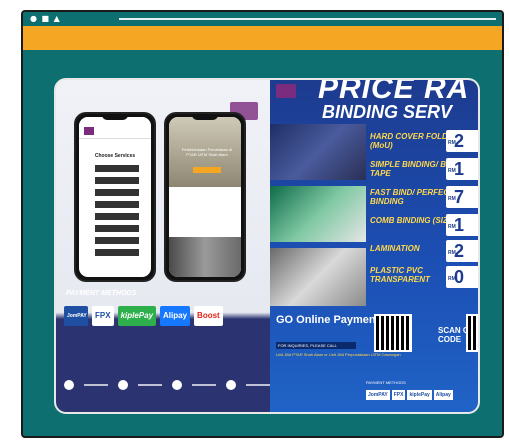  I want to click on payment-strip: JomPAY FPX kiplePay Alipay, so click(409, 395).